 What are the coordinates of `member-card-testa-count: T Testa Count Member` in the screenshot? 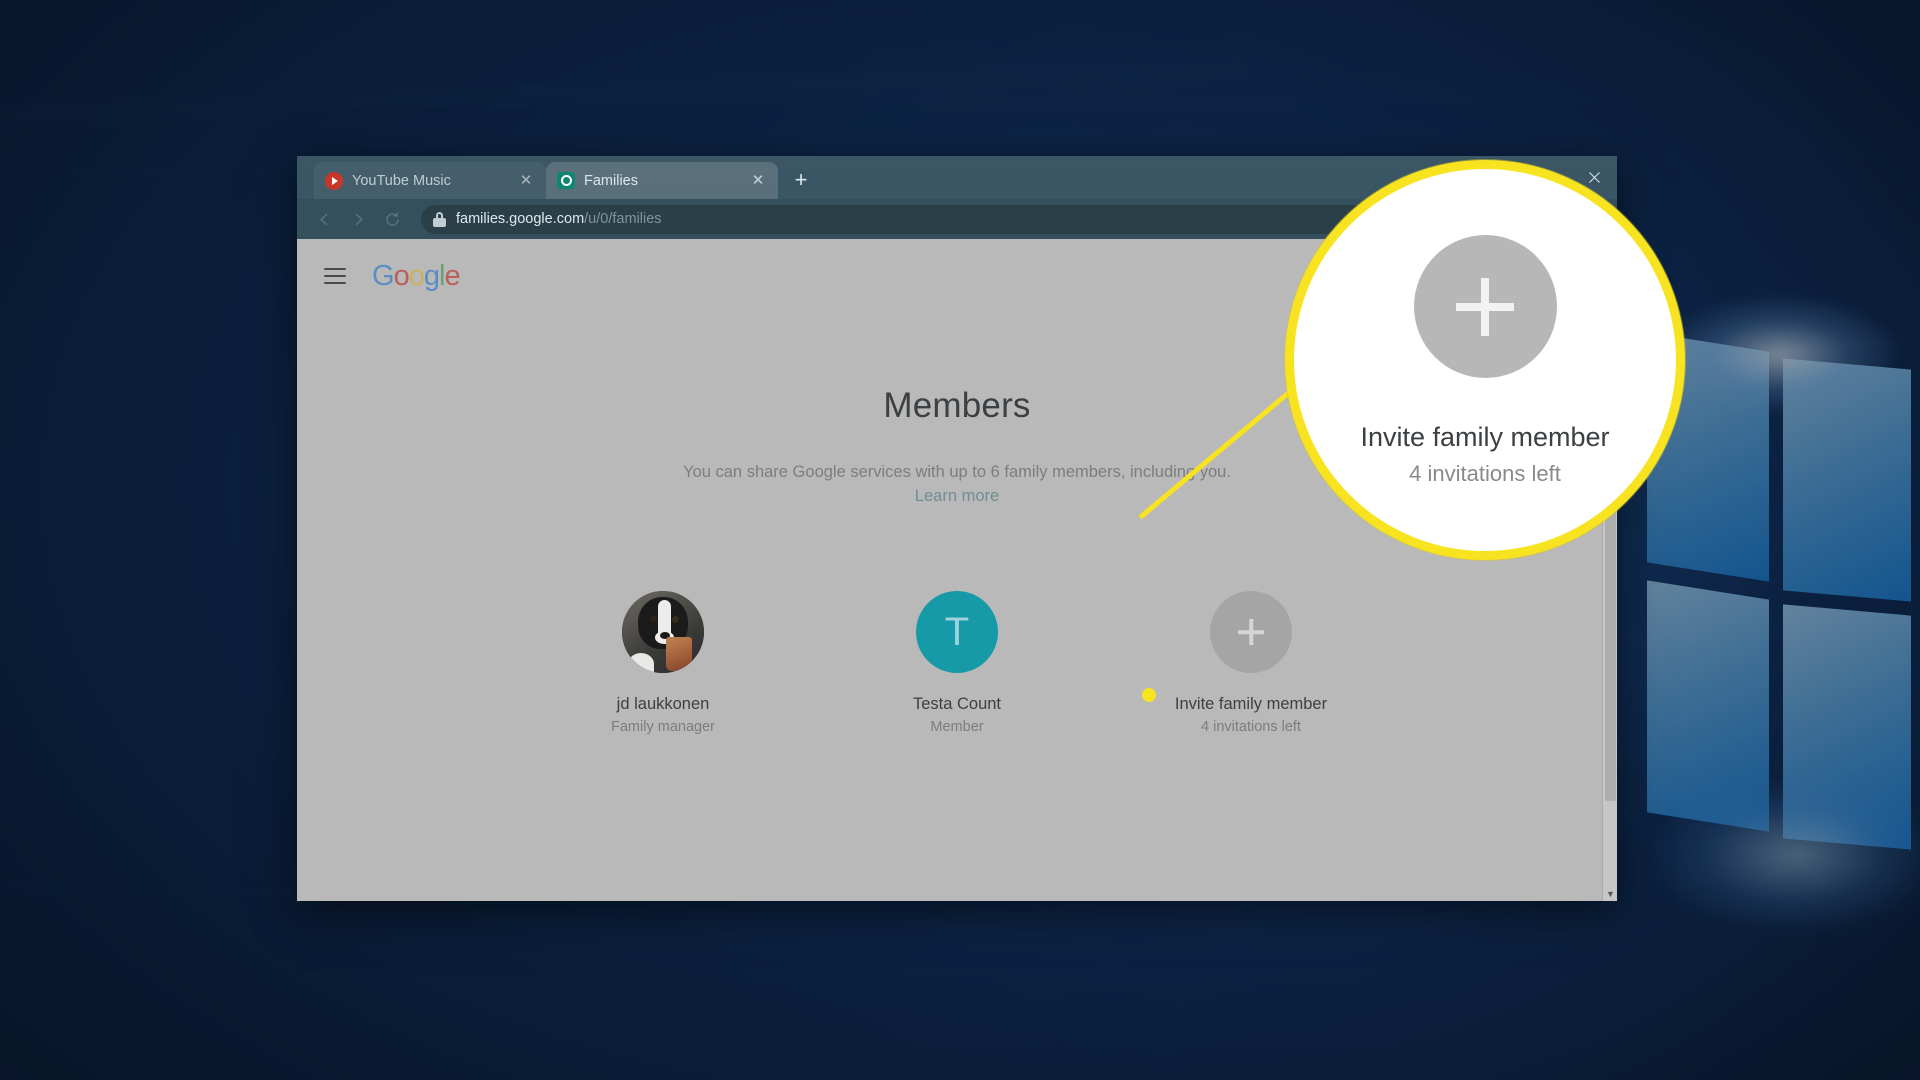 It's located at (957, 663).